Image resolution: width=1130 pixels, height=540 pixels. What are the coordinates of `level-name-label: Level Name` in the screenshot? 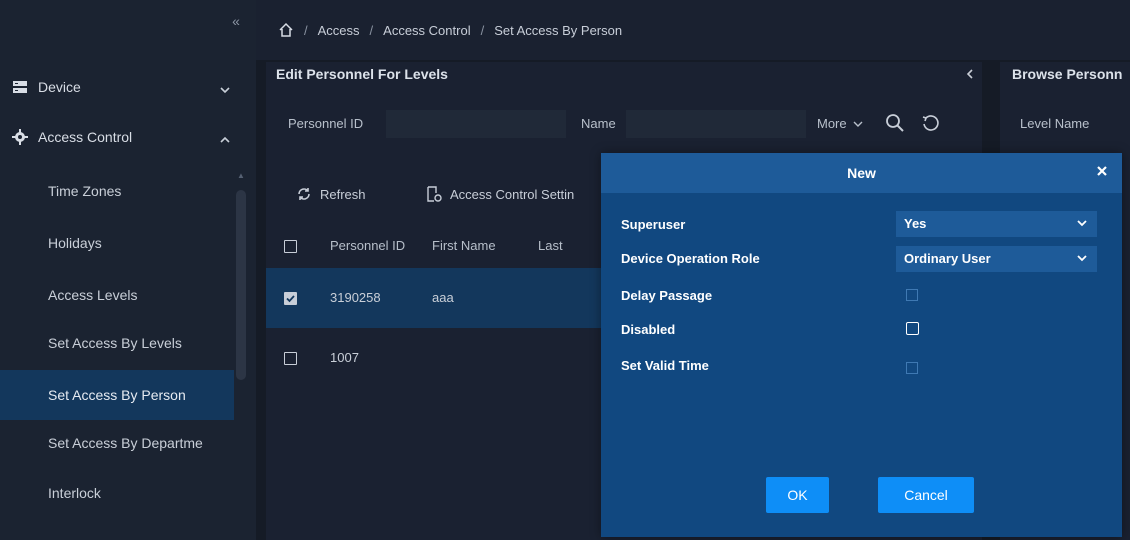 It's located at (1055, 123).